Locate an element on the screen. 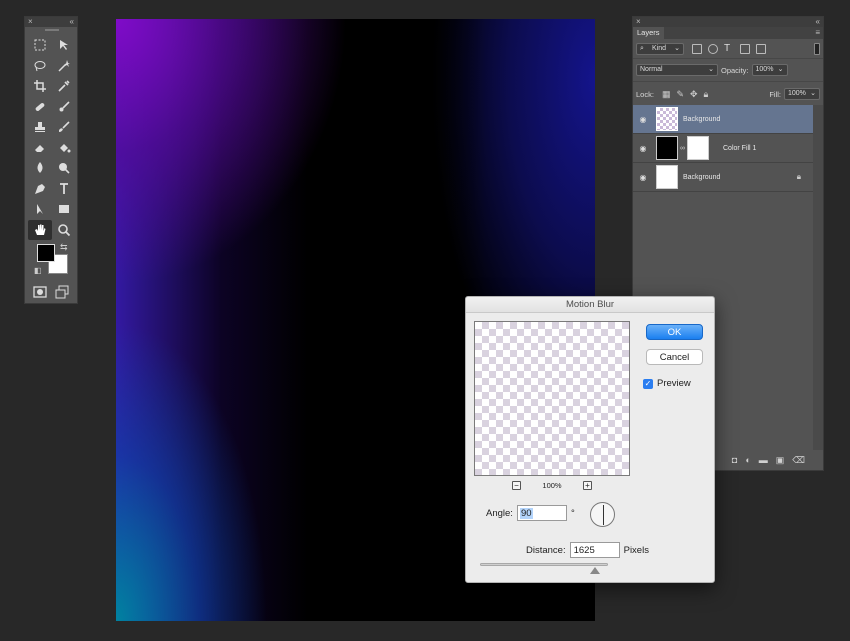 The width and height of the screenshot is (850, 641). history-brush-icon is located at coordinates (64, 127).